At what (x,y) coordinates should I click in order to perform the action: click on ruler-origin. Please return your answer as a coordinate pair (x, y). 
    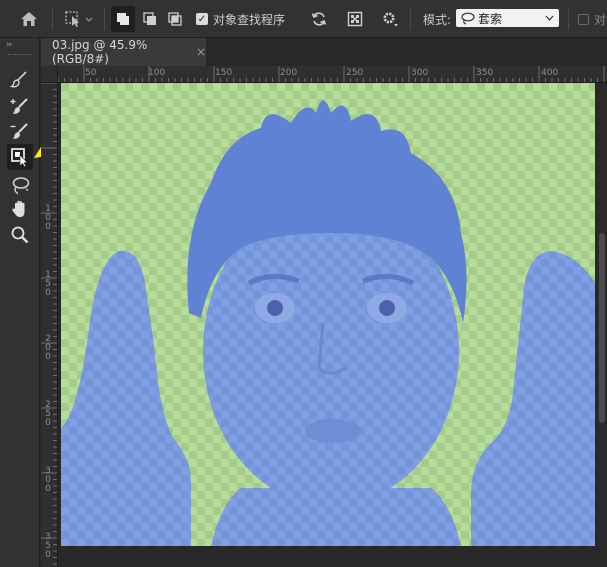
    Looking at the image, I should click on (49, 74).